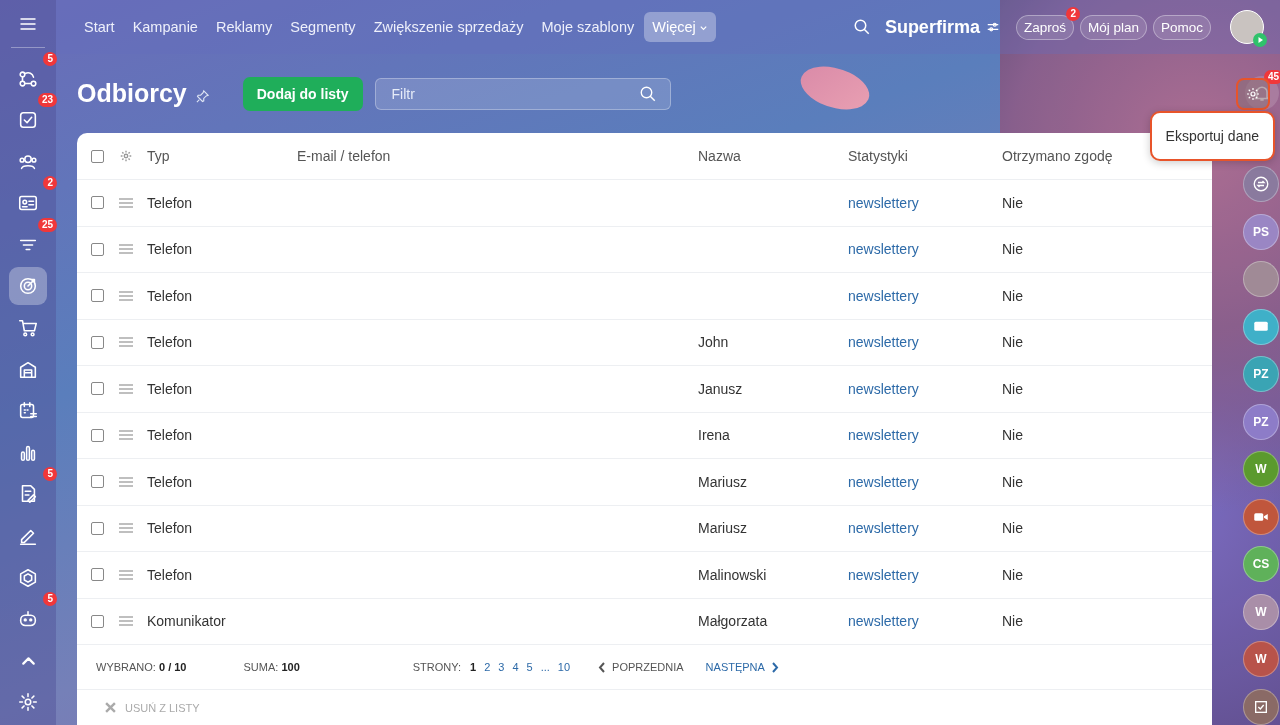 This screenshot has width=1280, height=725. Describe the element at coordinates (110, 707) in the screenshot. I see `close-icon` at that location.